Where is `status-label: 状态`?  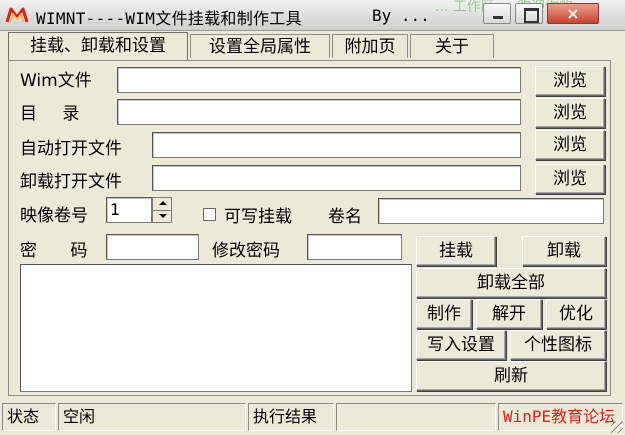
status-label: 状态 is located at coordinates (29, 417).